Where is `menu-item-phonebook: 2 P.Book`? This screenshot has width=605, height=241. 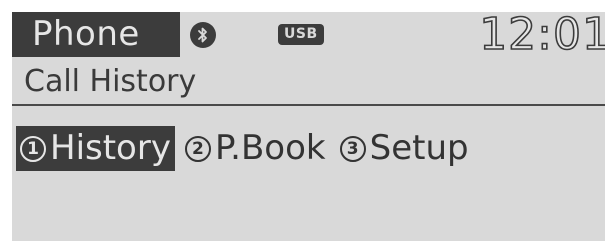
menu-item-phonebook: 2 P.Book is located at coordinates (255, 148).